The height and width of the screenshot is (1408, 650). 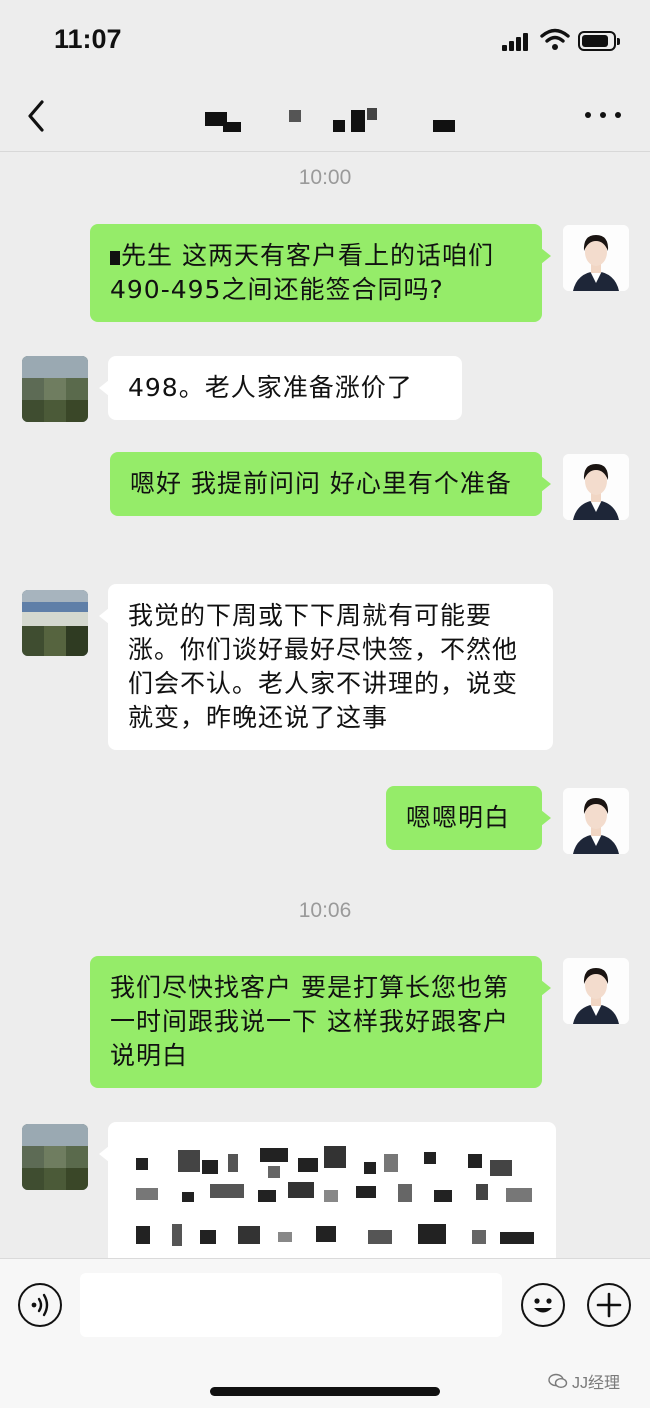 What do you see at coordinates (603, 115) in the screenshot?
I see `more-options-icon` at bounding box center [603, 115].